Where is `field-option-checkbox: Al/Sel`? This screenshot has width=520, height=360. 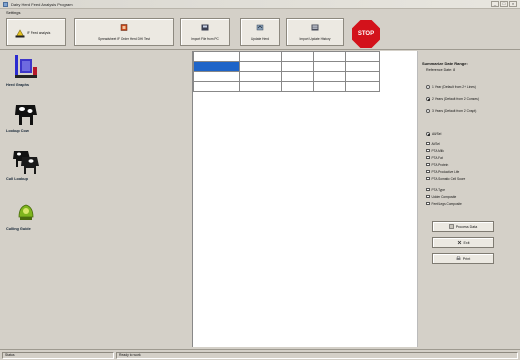
field-option-checkbox: Al/Sel is located at coordinates (433, 143).